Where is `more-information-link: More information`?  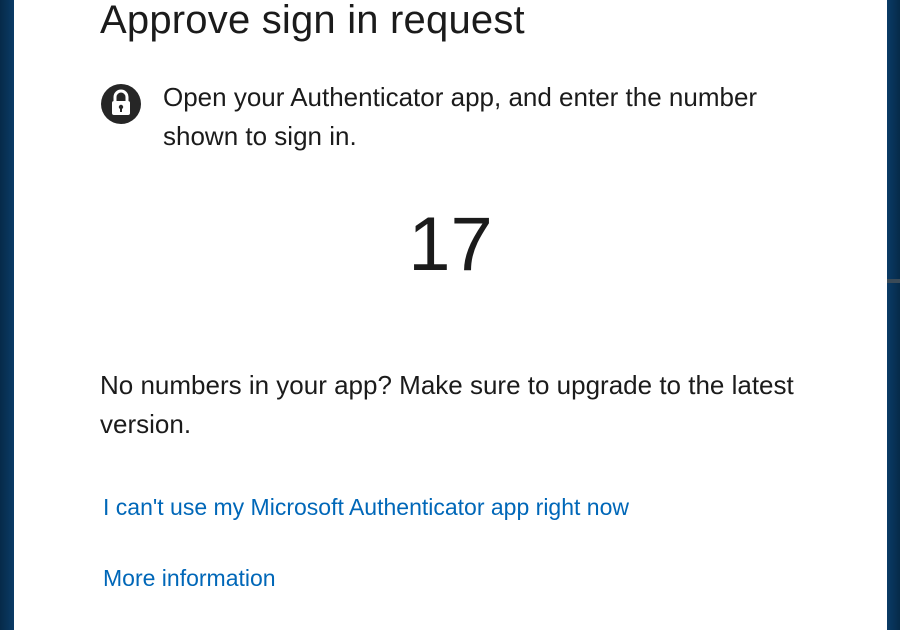 more-information-link: More information is located at coordinates (189, 578).